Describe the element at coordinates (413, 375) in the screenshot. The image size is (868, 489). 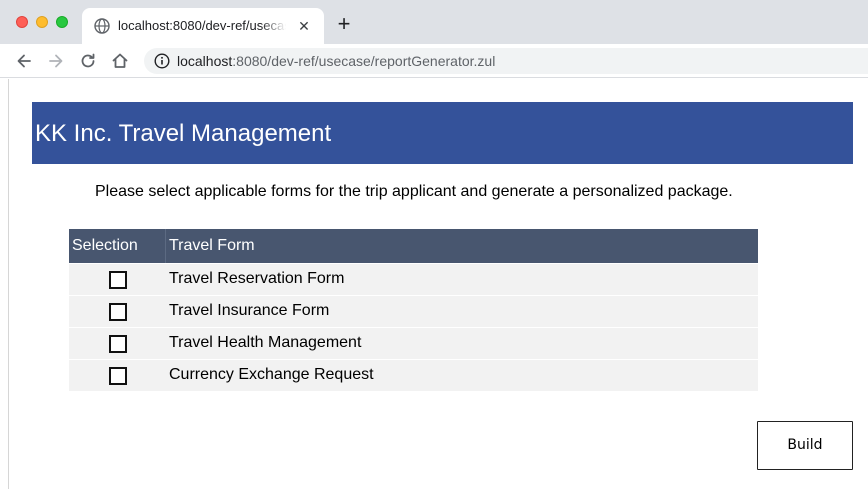
I see `table-row: Currency Exchange Request` at that location.